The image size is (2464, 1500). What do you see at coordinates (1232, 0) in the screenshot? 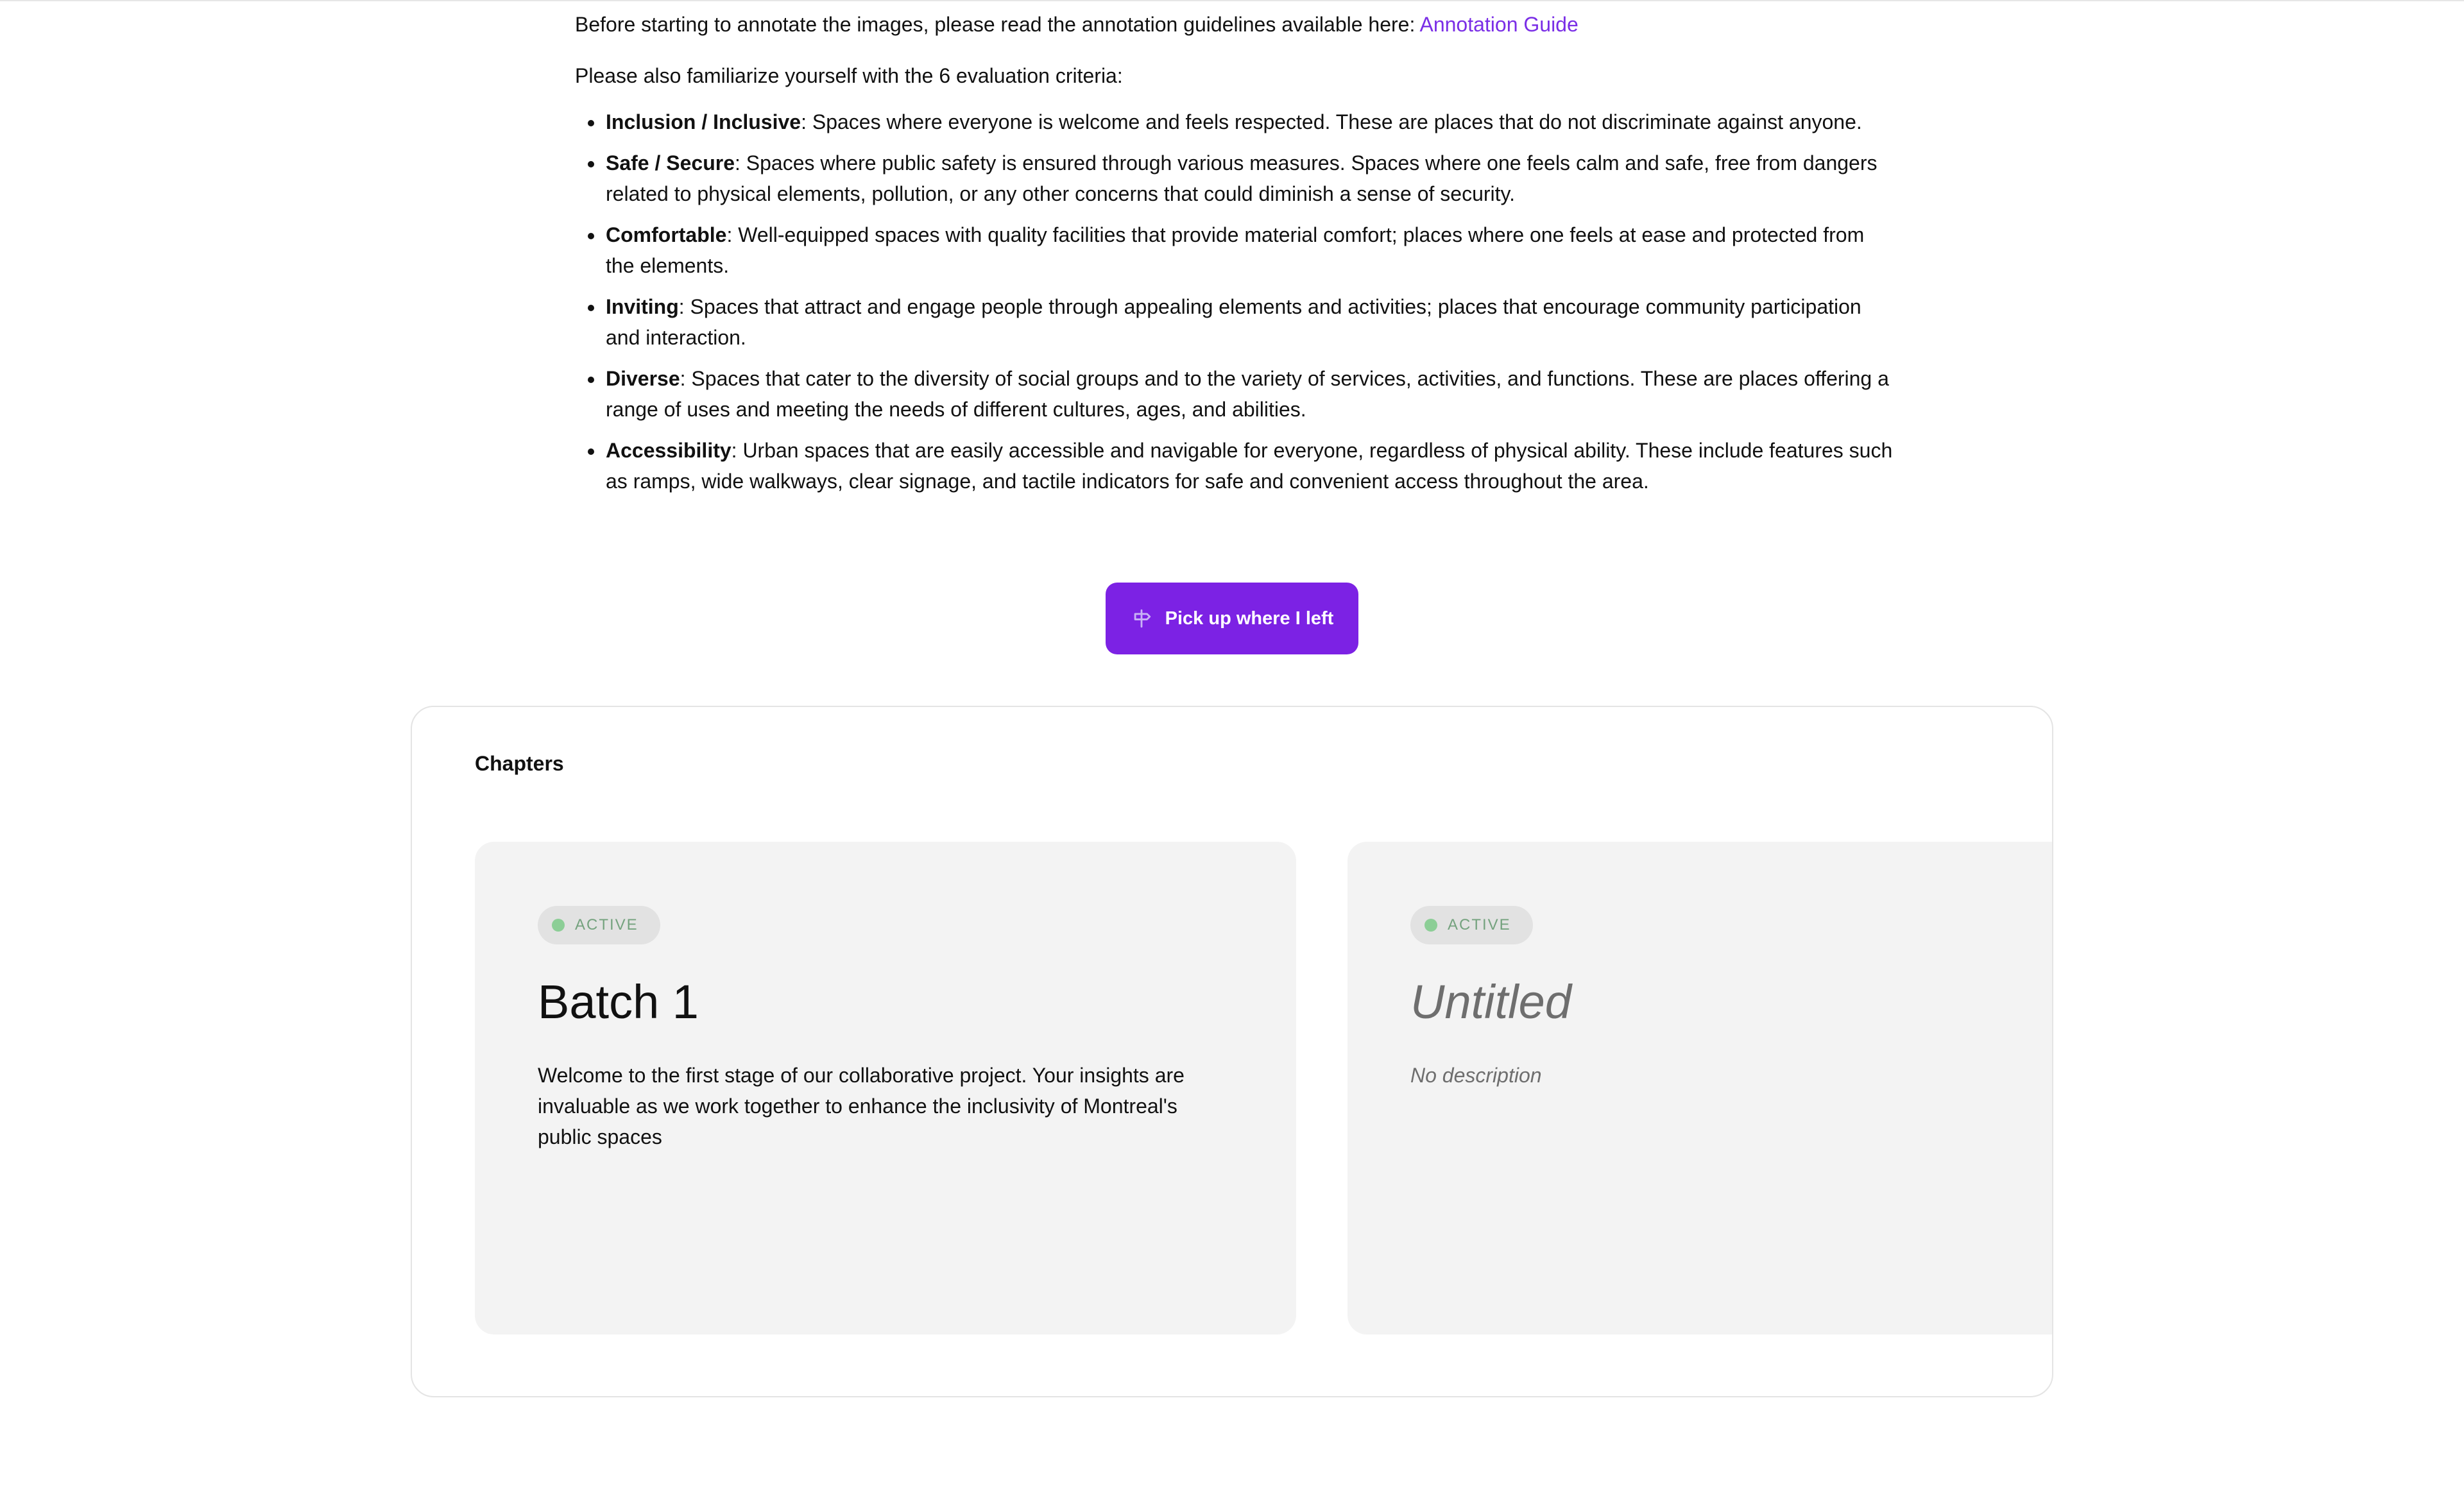
I see `top-divider` at bounding box center [1232, 0].